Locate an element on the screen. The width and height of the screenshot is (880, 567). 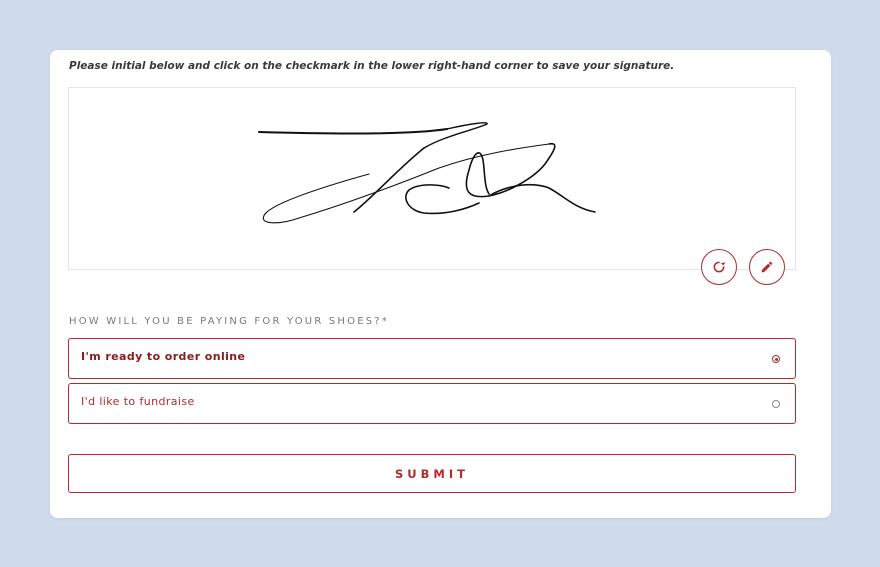
redo-icon is located at coordinates (719, 267).